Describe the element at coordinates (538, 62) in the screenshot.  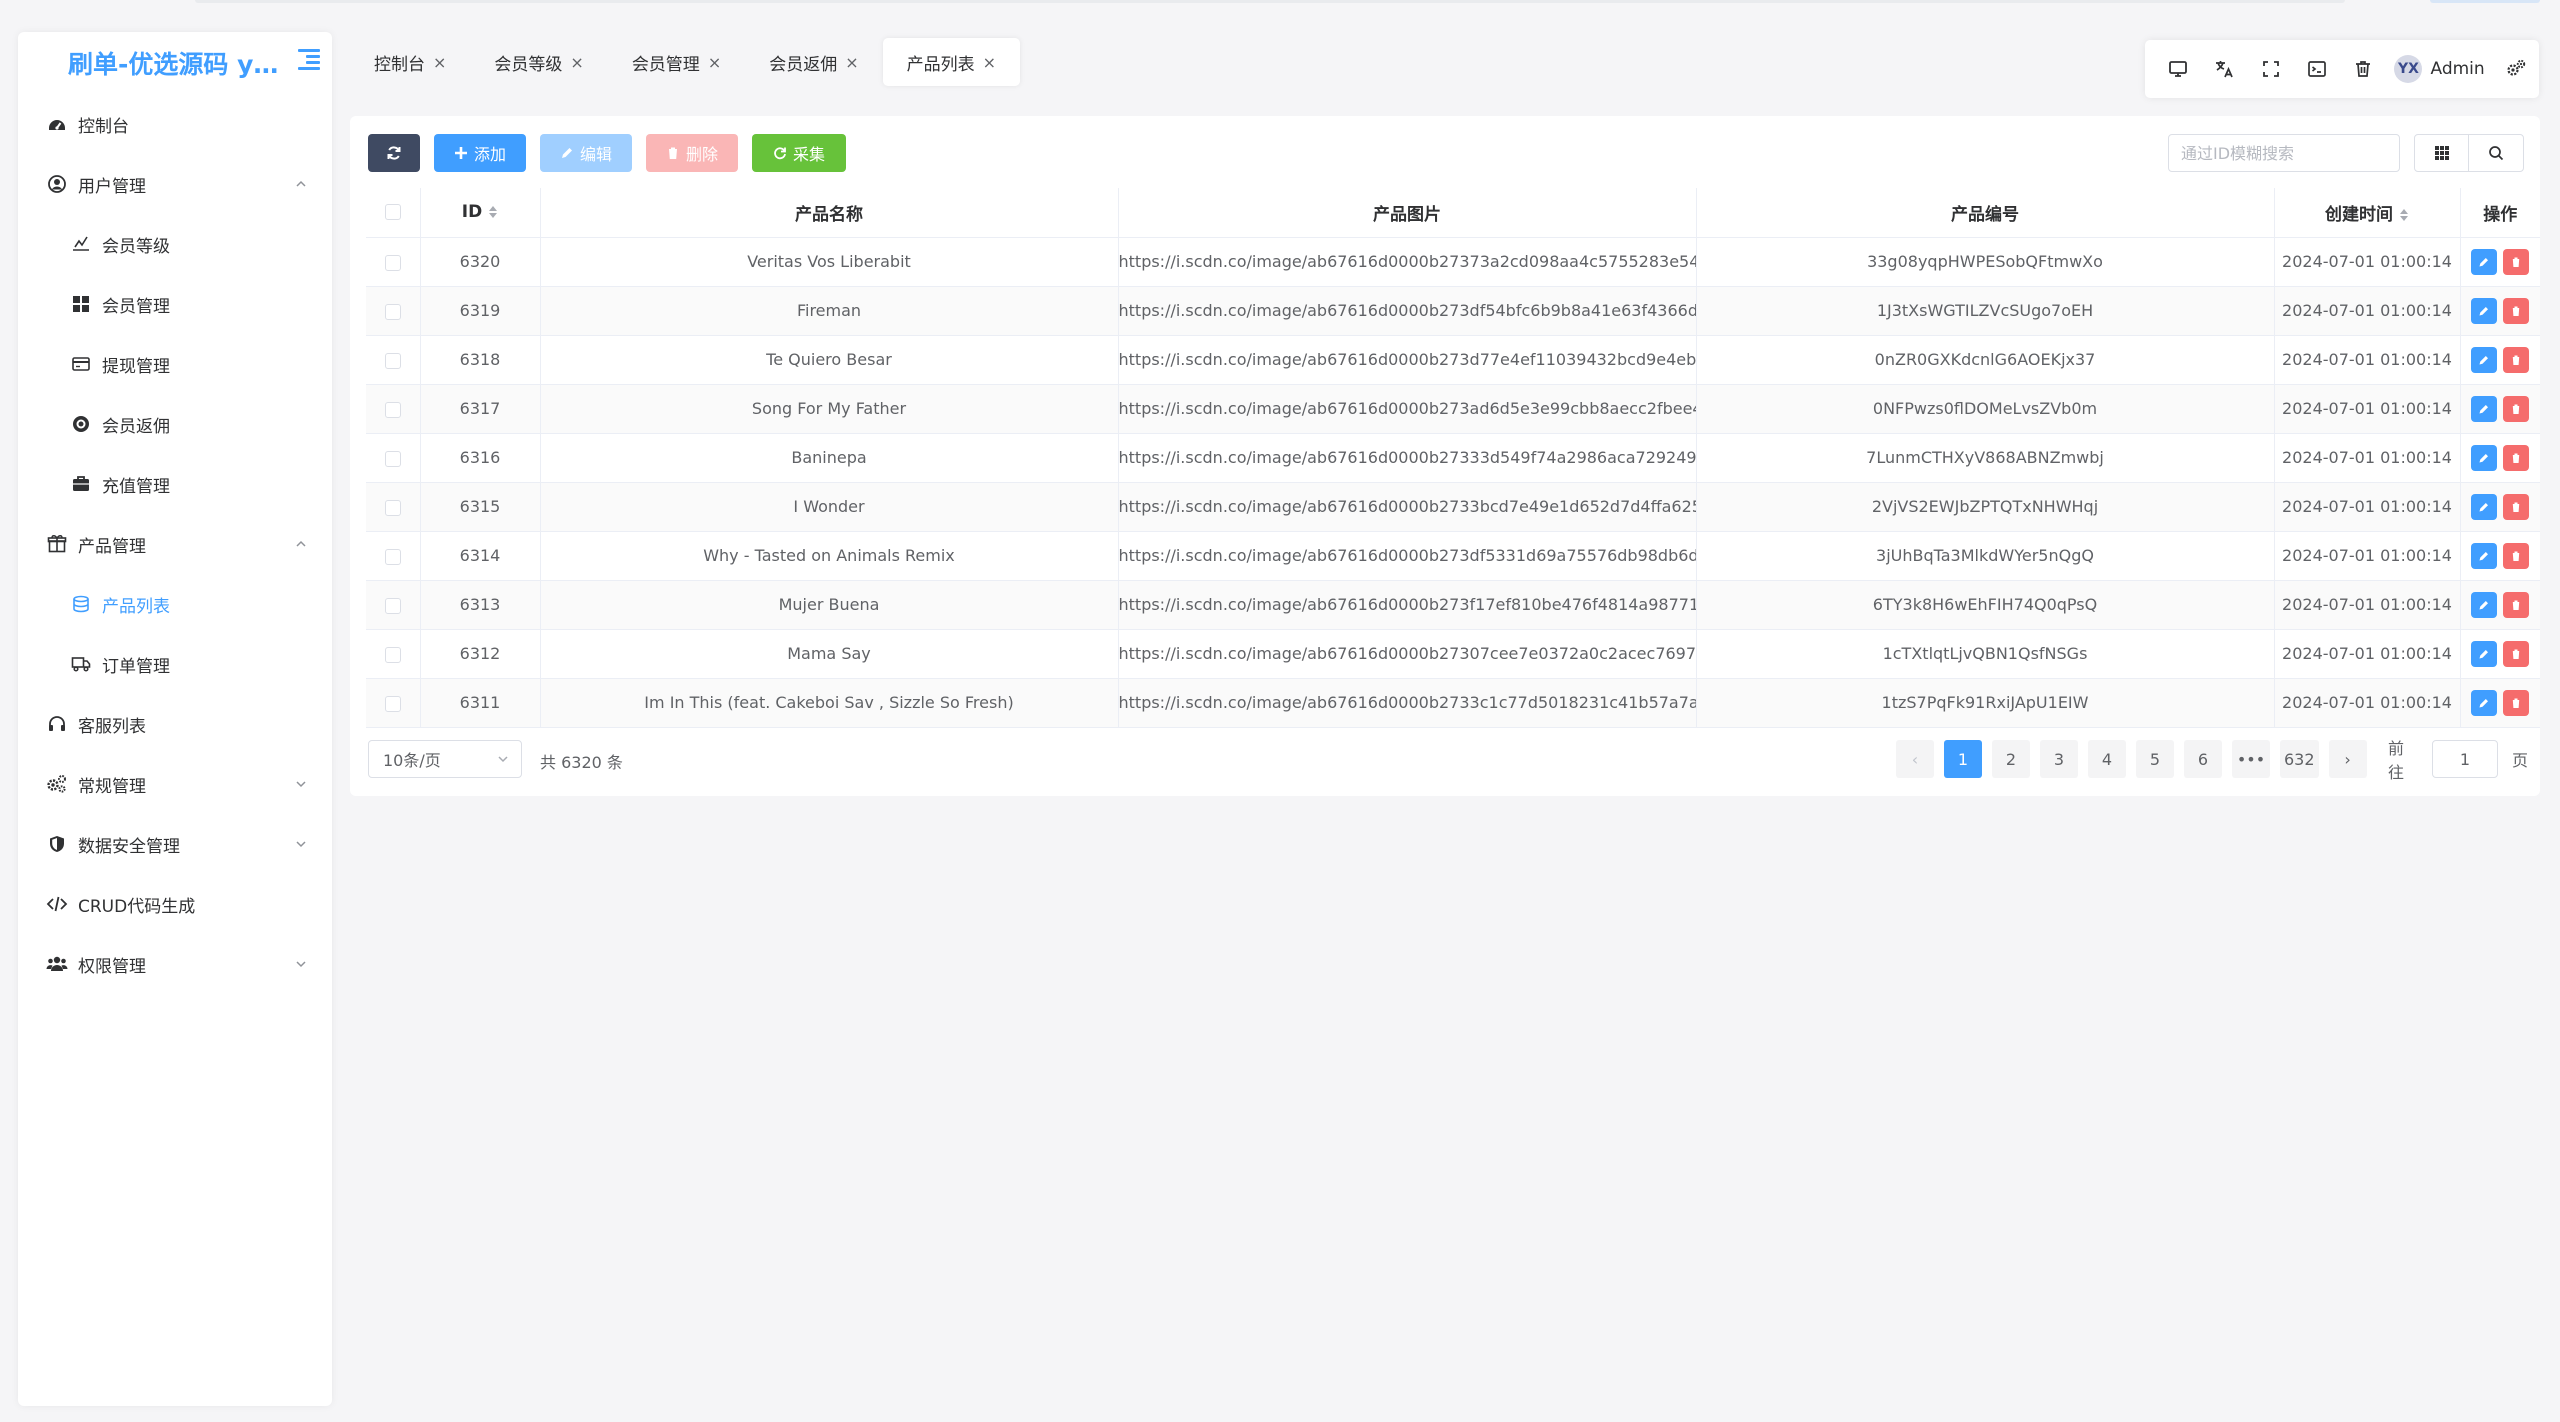
I see `tab: 会员等级 ×` at that location.